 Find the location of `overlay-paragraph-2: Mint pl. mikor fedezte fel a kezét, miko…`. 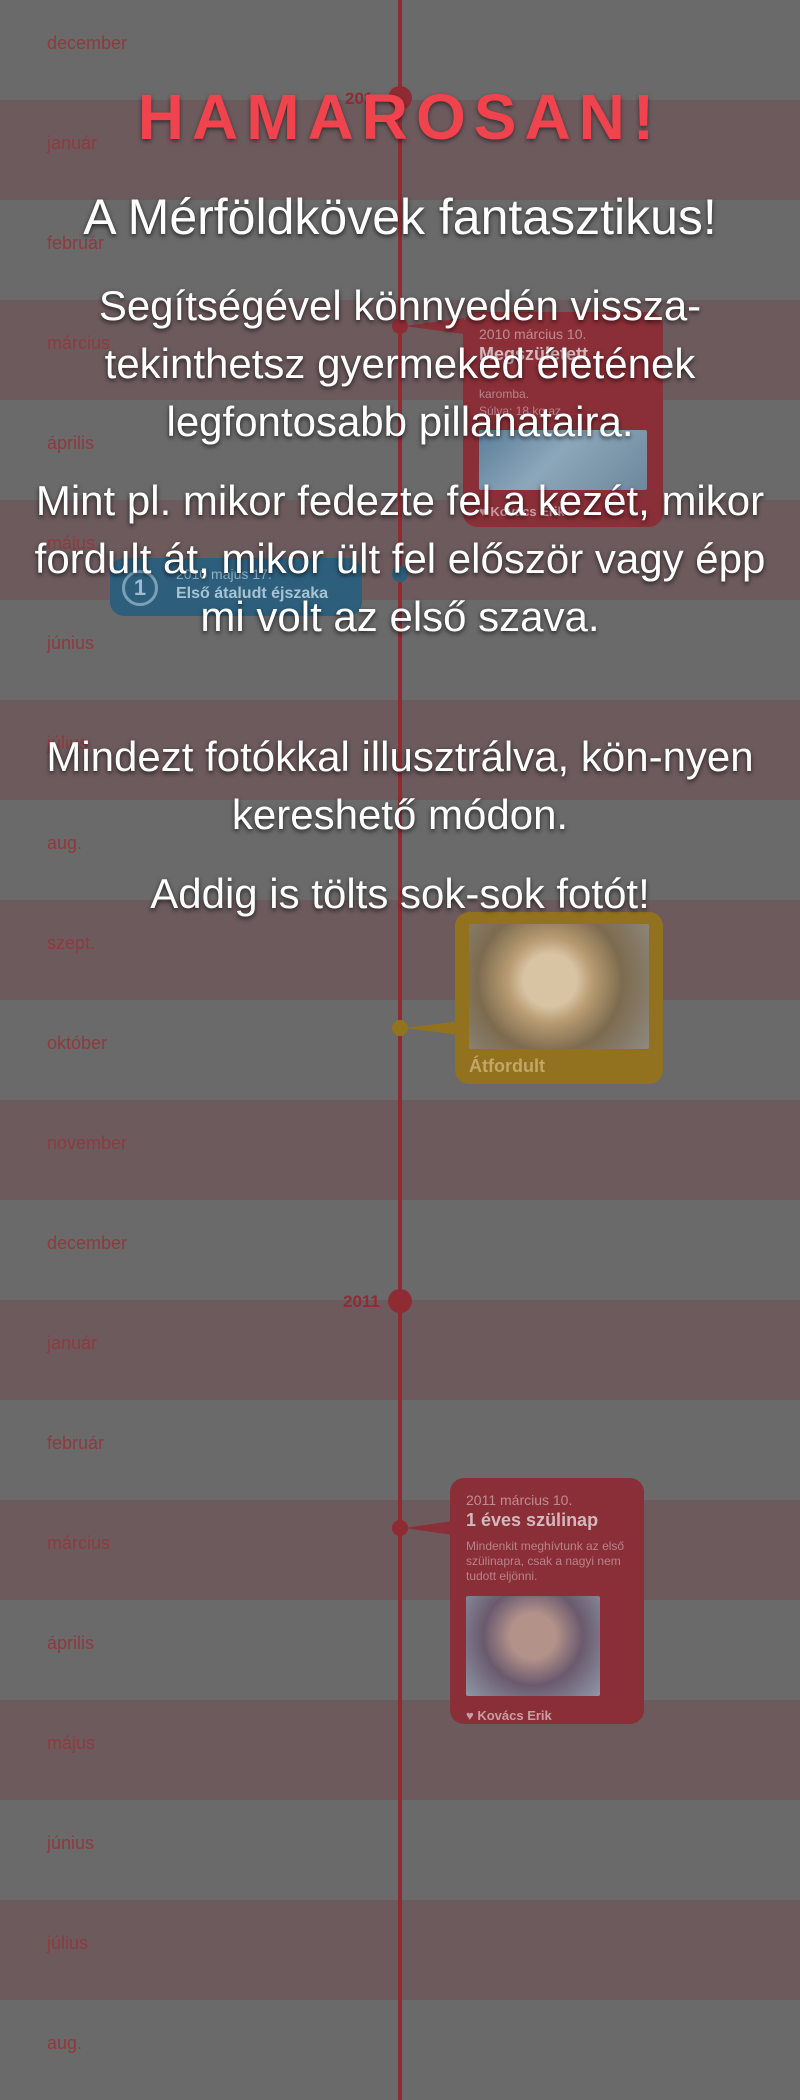

overlay-paragraph-2: Mint pl. mikor fedezte fel a kezét, miko… is located at coordinates (400, 558).